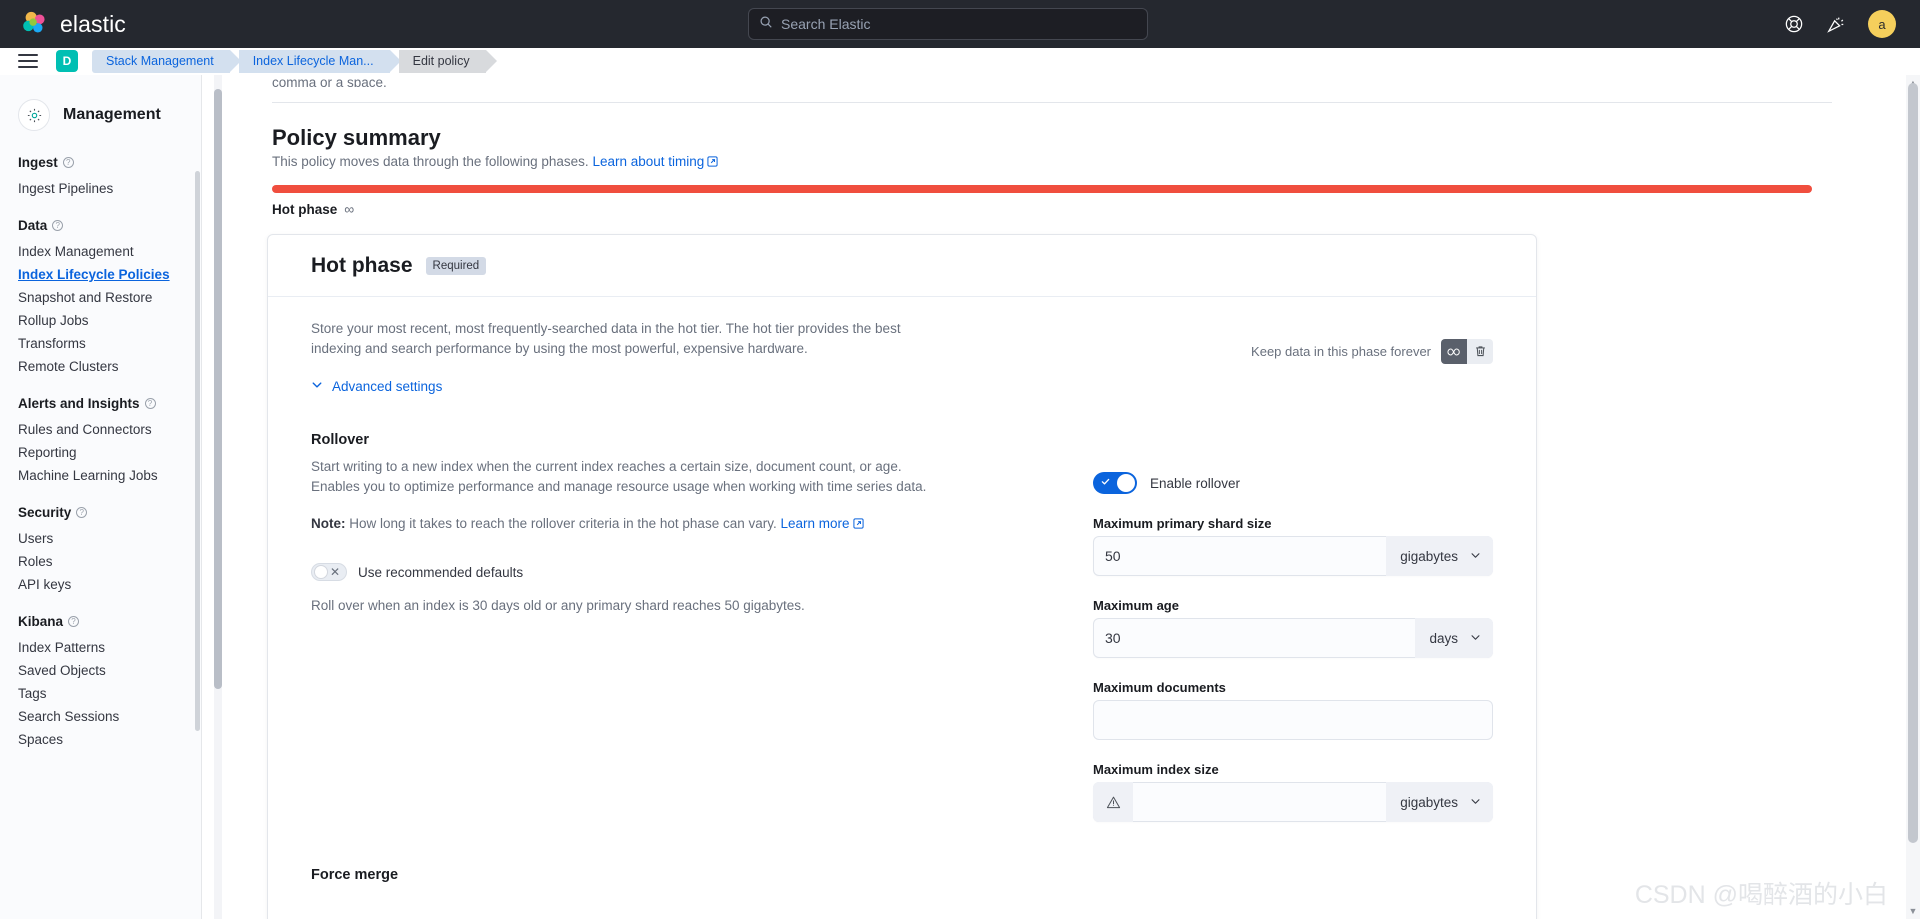  What do you see at coordinates (112, 114) in the screenshot?
I see `sidebar-title: Management` at bounding box center [112, 114].